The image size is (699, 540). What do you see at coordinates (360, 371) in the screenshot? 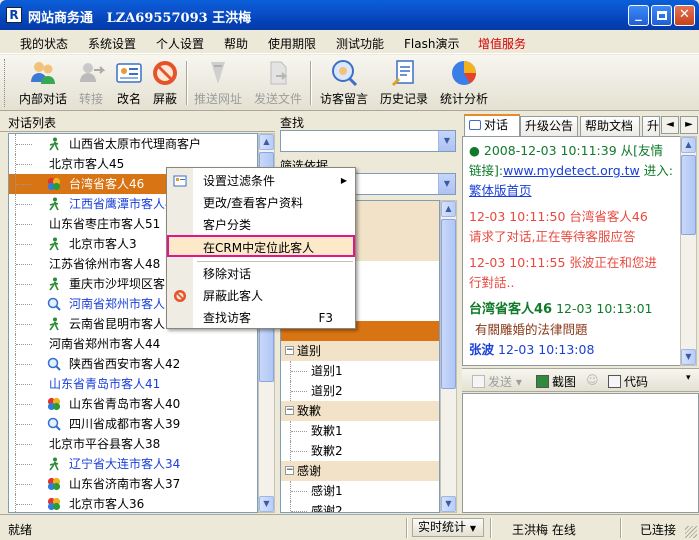
I see `tree-leaf-item: 道别1` at bounding box center [360, 371].